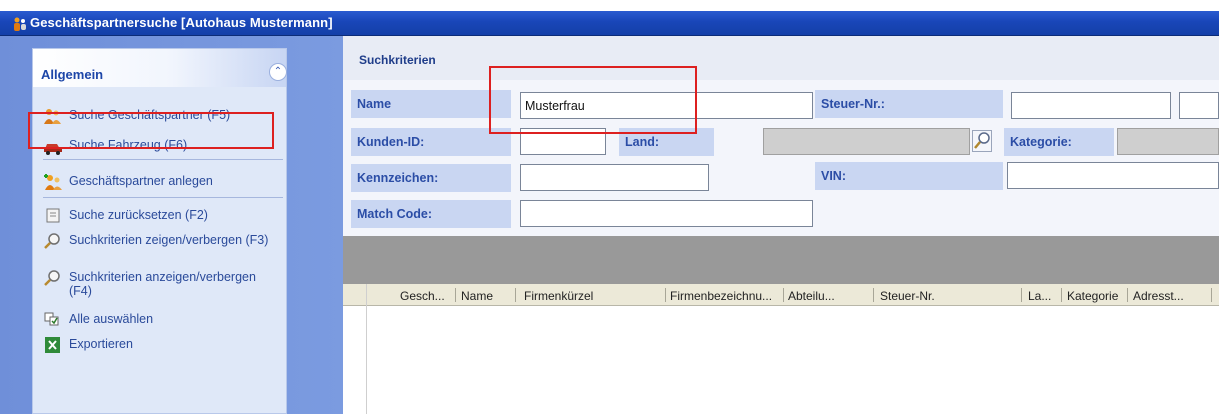 This screenshot has width=1219, height=414. What do you see at coordinates (1199, 105) in the screenshot?
I see `steuer-nr-field` at bounding box center [1199, 105].